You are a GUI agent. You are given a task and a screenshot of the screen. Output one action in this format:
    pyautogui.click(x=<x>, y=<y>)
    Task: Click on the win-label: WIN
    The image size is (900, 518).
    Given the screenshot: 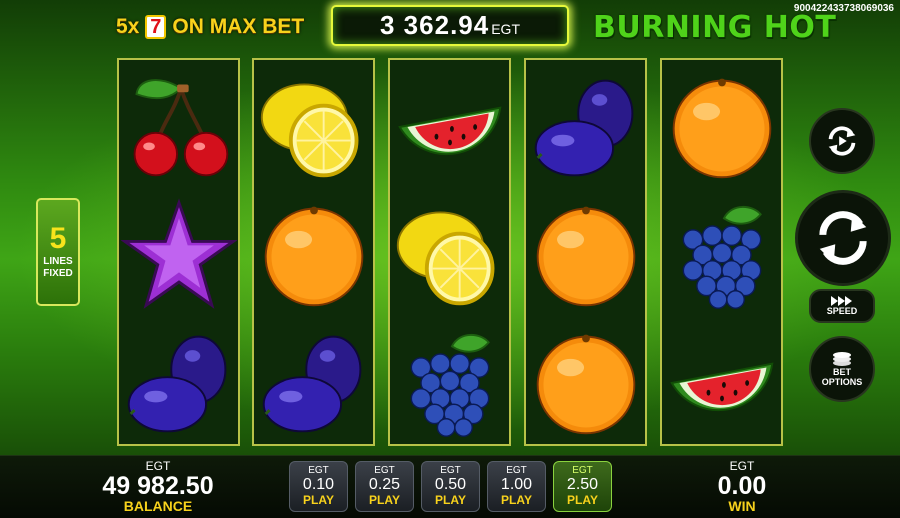 What is the action you would take?
    pyautogui.click(x=742, y=506)
    